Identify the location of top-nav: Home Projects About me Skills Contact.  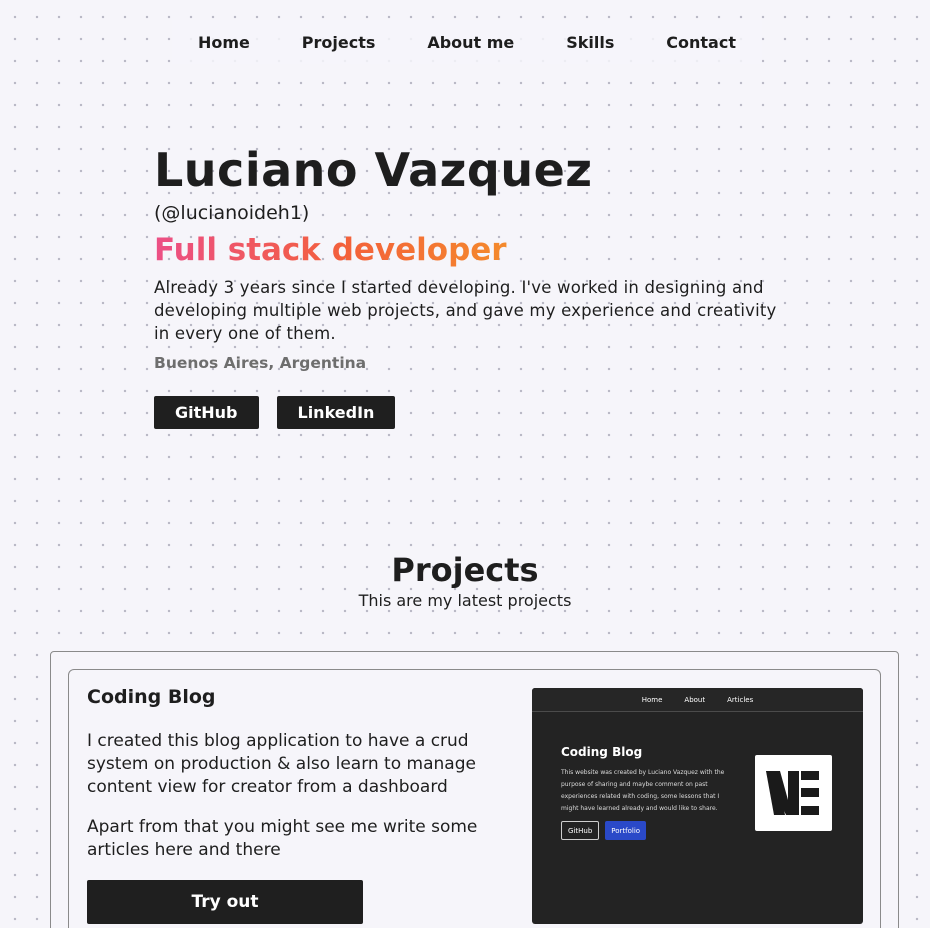
(467, 42).